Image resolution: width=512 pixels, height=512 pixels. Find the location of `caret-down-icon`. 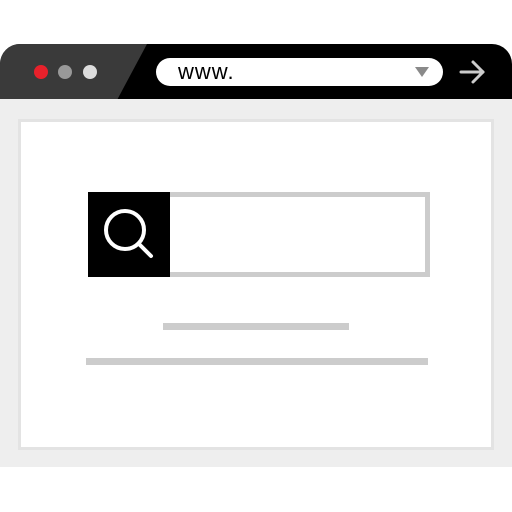

caret-down-icon is located at coordinates (422, 72).